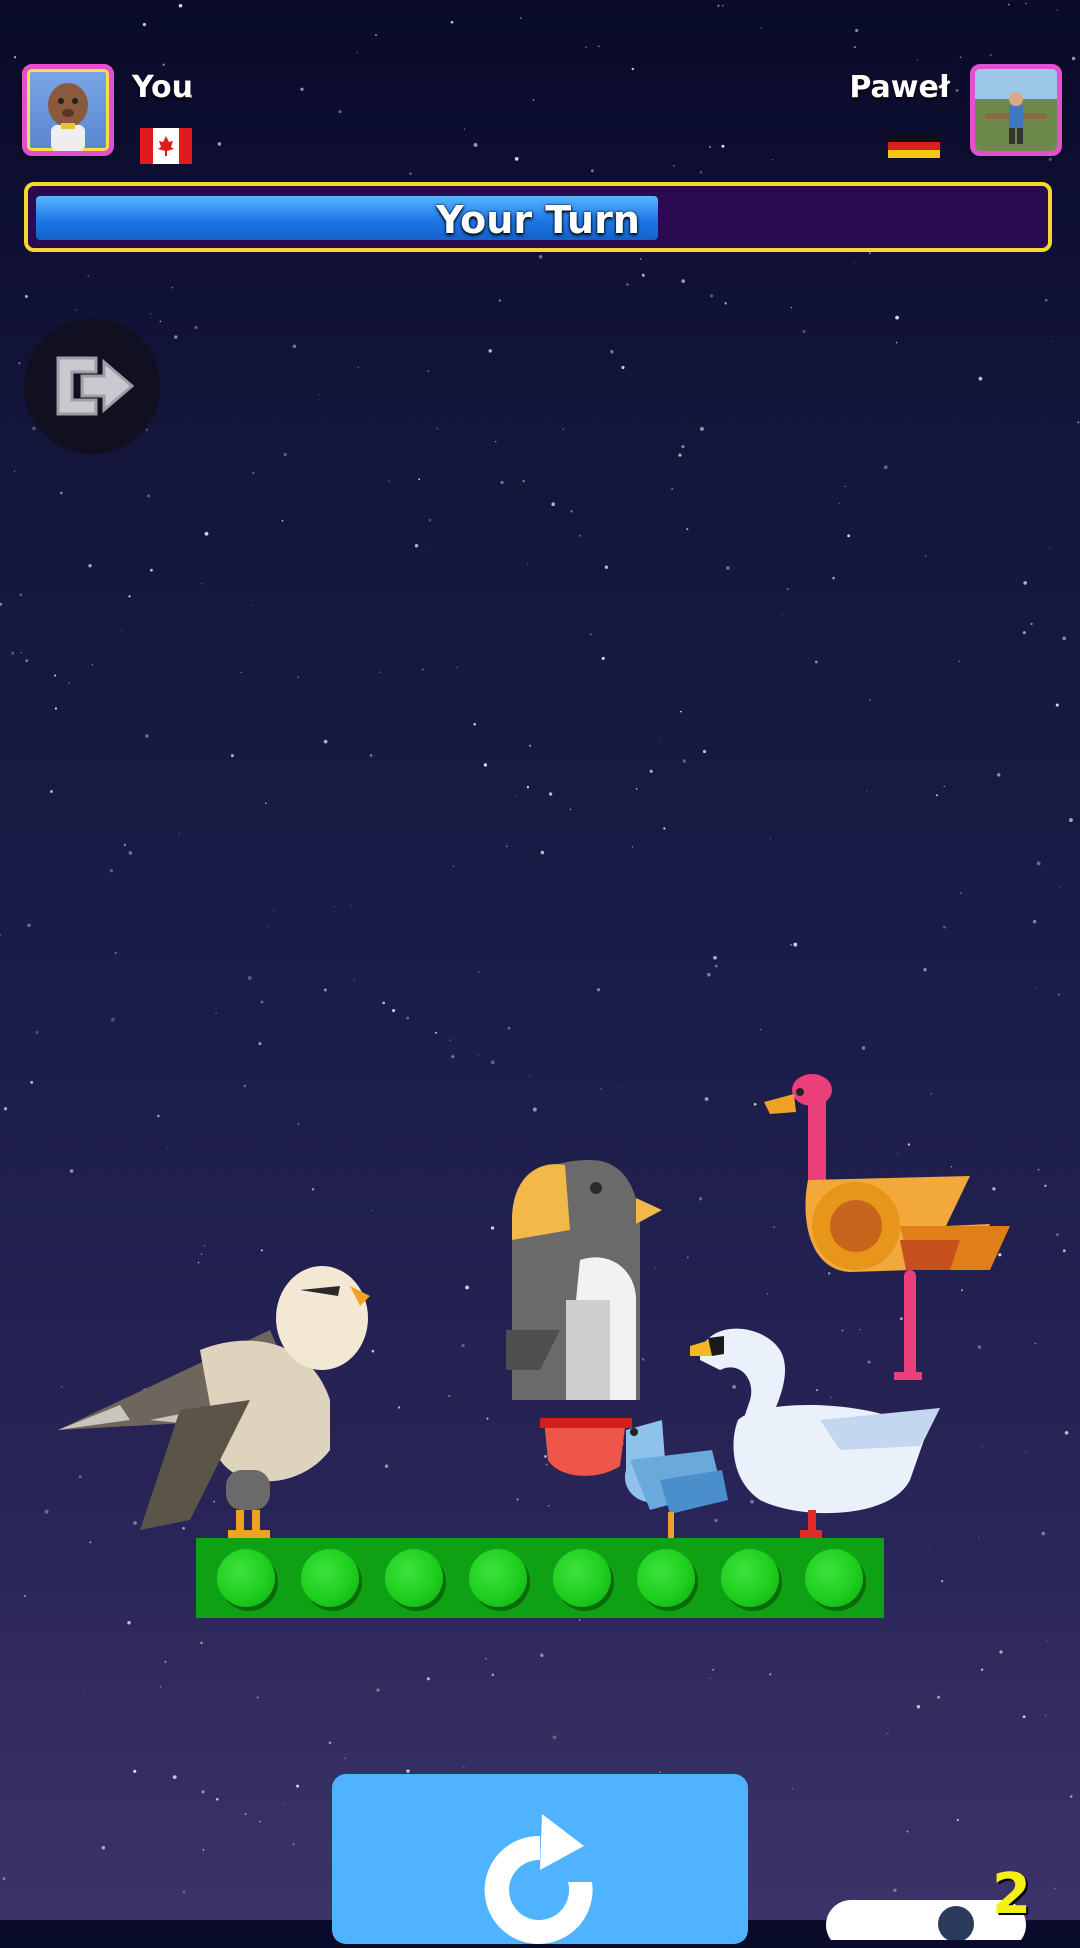 This screenshot has width=1080, height=1948. What do you see at coordinates (634, 1478) in the screenshot?
I see `pelican-piece` at bounding box center [634, 1478].